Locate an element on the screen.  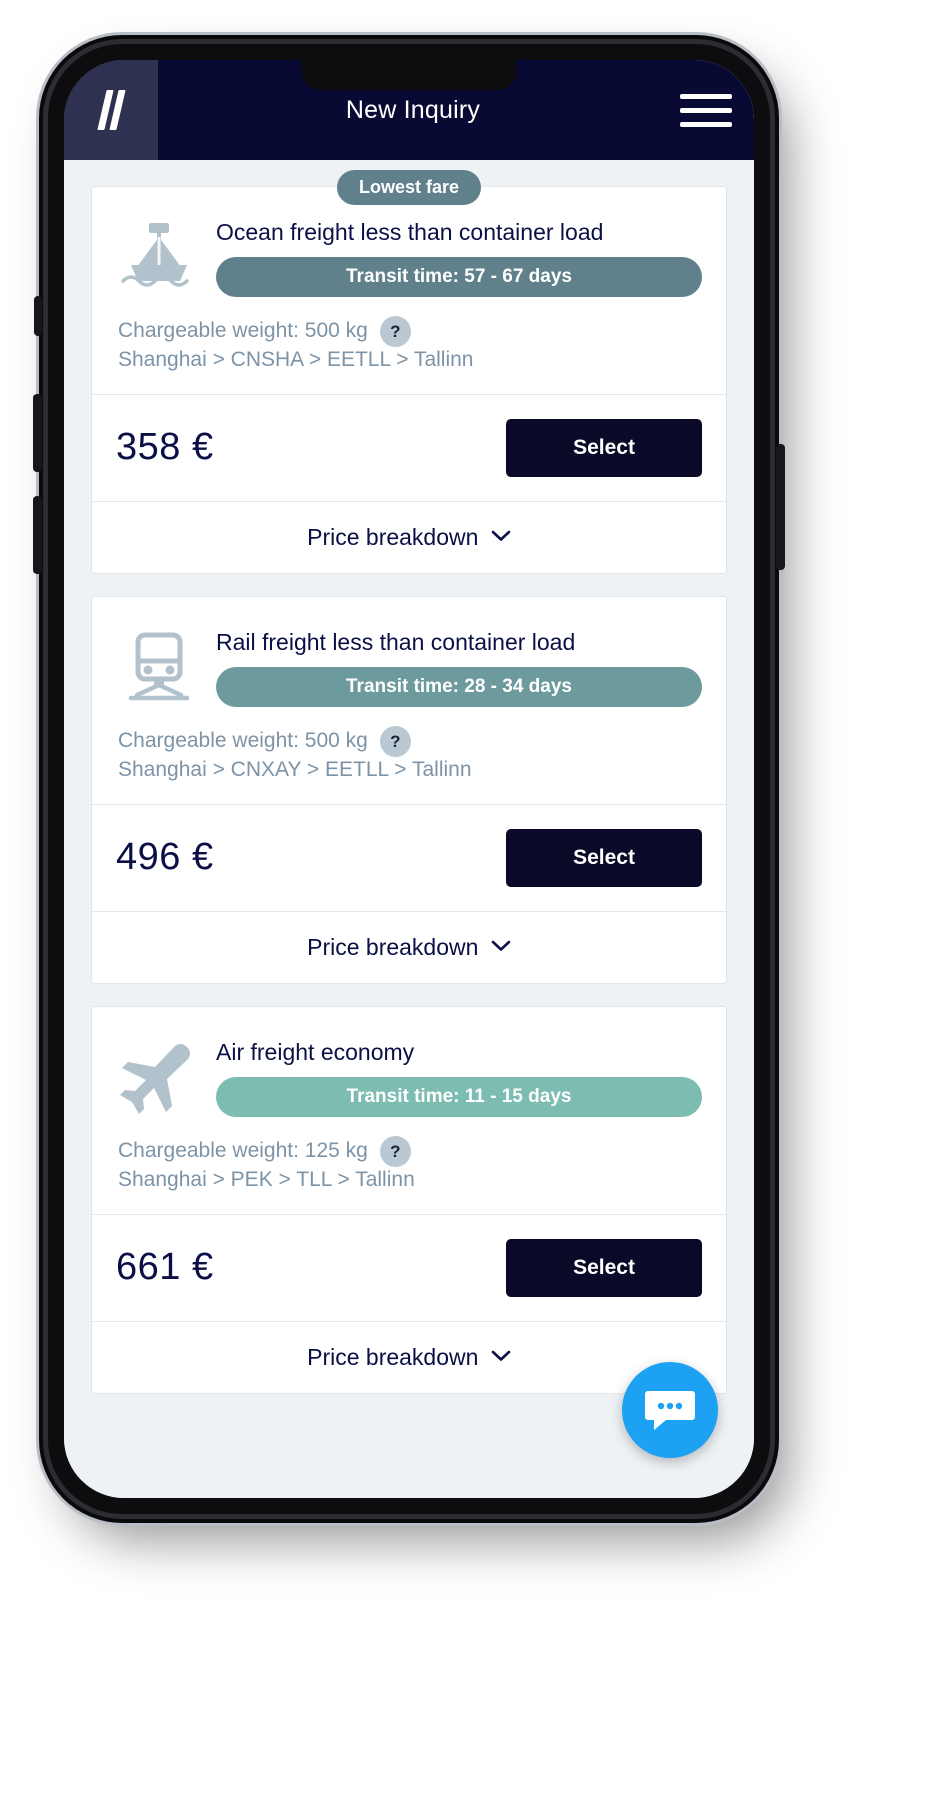
double-slash-logo-icon is located at coordinates (111, 110).